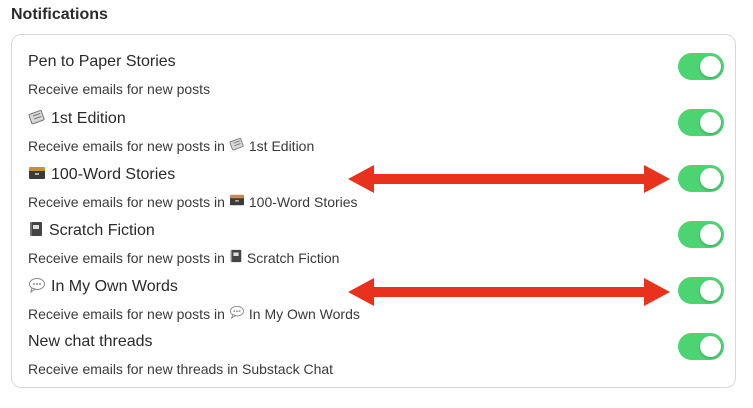  I want to click on publication-name: In My Own Words, so click(304, 313).